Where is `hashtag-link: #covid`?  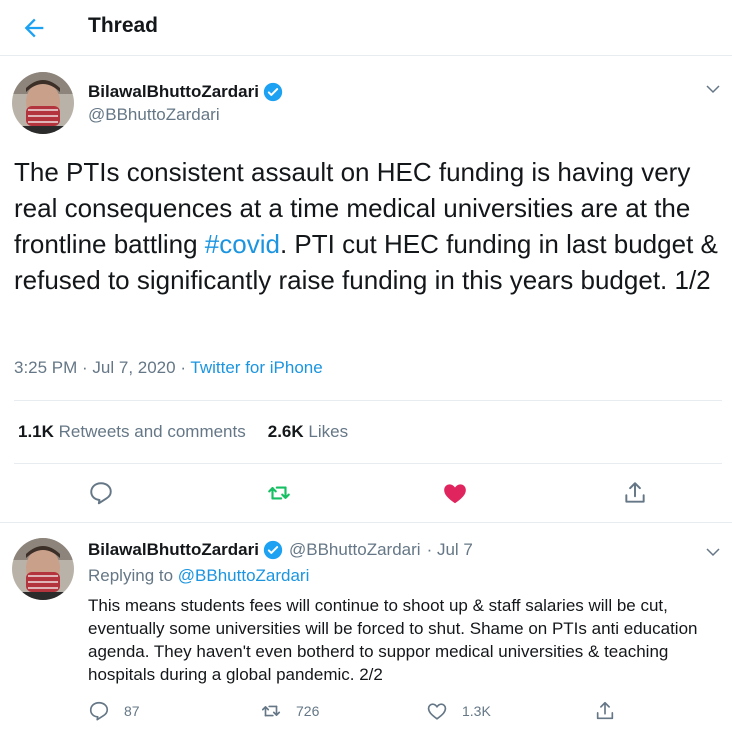
hashtag-link: #covid is located at coordinates (242, 244).